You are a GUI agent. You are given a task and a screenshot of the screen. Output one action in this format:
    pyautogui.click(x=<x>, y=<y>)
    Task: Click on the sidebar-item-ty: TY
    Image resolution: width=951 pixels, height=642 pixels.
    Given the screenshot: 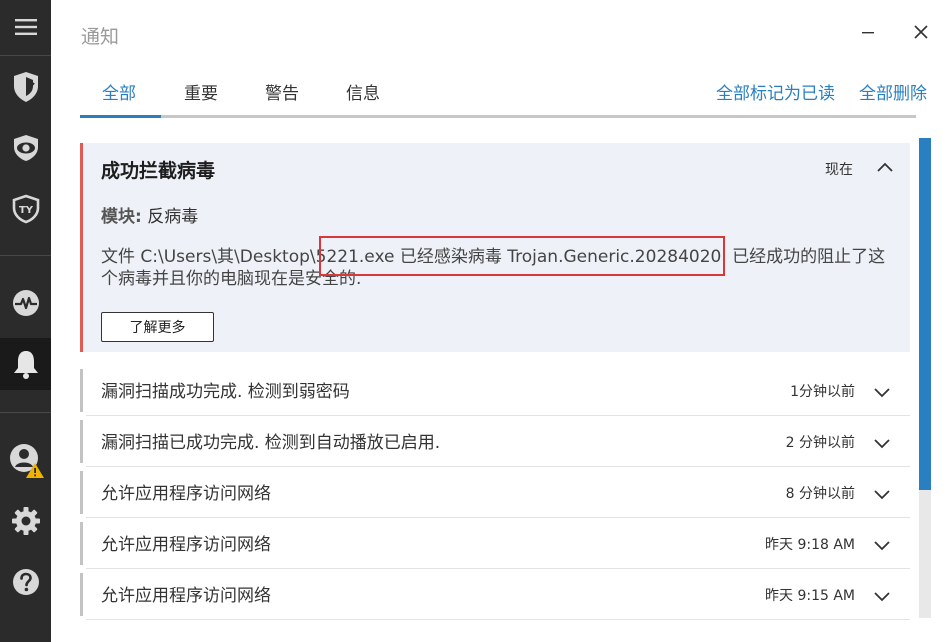 What is the action you would take?
    pyautogui.click(x=25, y=209)
    